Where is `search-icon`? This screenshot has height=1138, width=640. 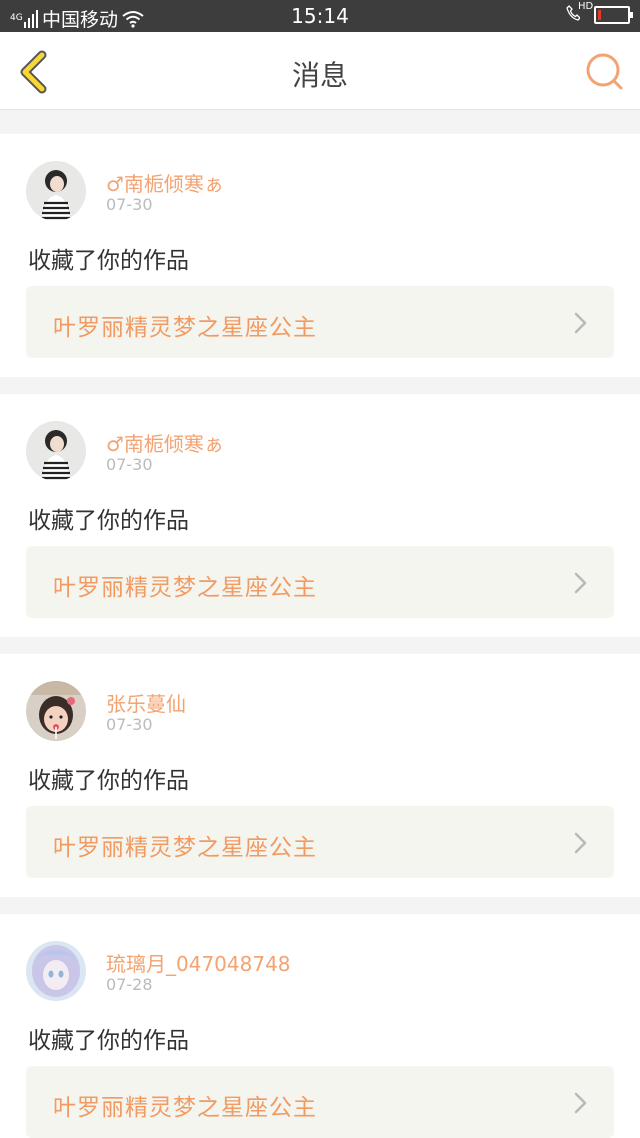 search-icon is located at coordinates (604, 71).